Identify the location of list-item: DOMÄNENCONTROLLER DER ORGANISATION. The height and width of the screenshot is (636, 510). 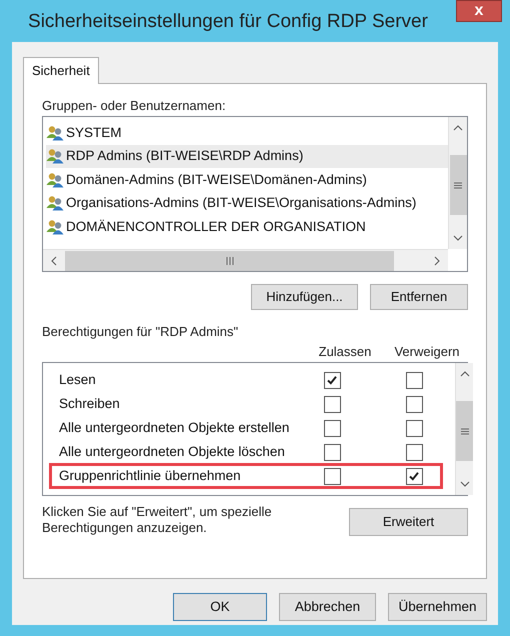
(247, 226).